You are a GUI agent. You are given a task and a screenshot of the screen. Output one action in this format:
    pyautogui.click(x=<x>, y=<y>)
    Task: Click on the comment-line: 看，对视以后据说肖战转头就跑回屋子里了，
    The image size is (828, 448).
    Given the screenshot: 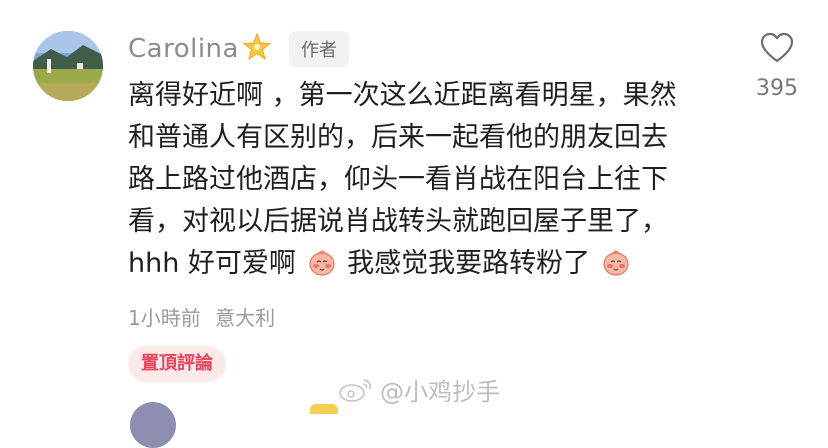 What is the action you would take?
    pyautogui.click(x=398, y=221)
    